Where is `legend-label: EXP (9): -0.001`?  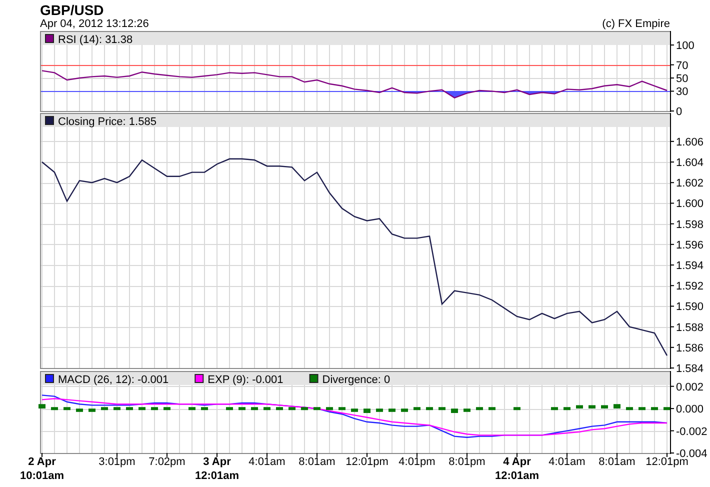 legend-label: EXP (9): -0.001 is located at coordinates (246, 380).